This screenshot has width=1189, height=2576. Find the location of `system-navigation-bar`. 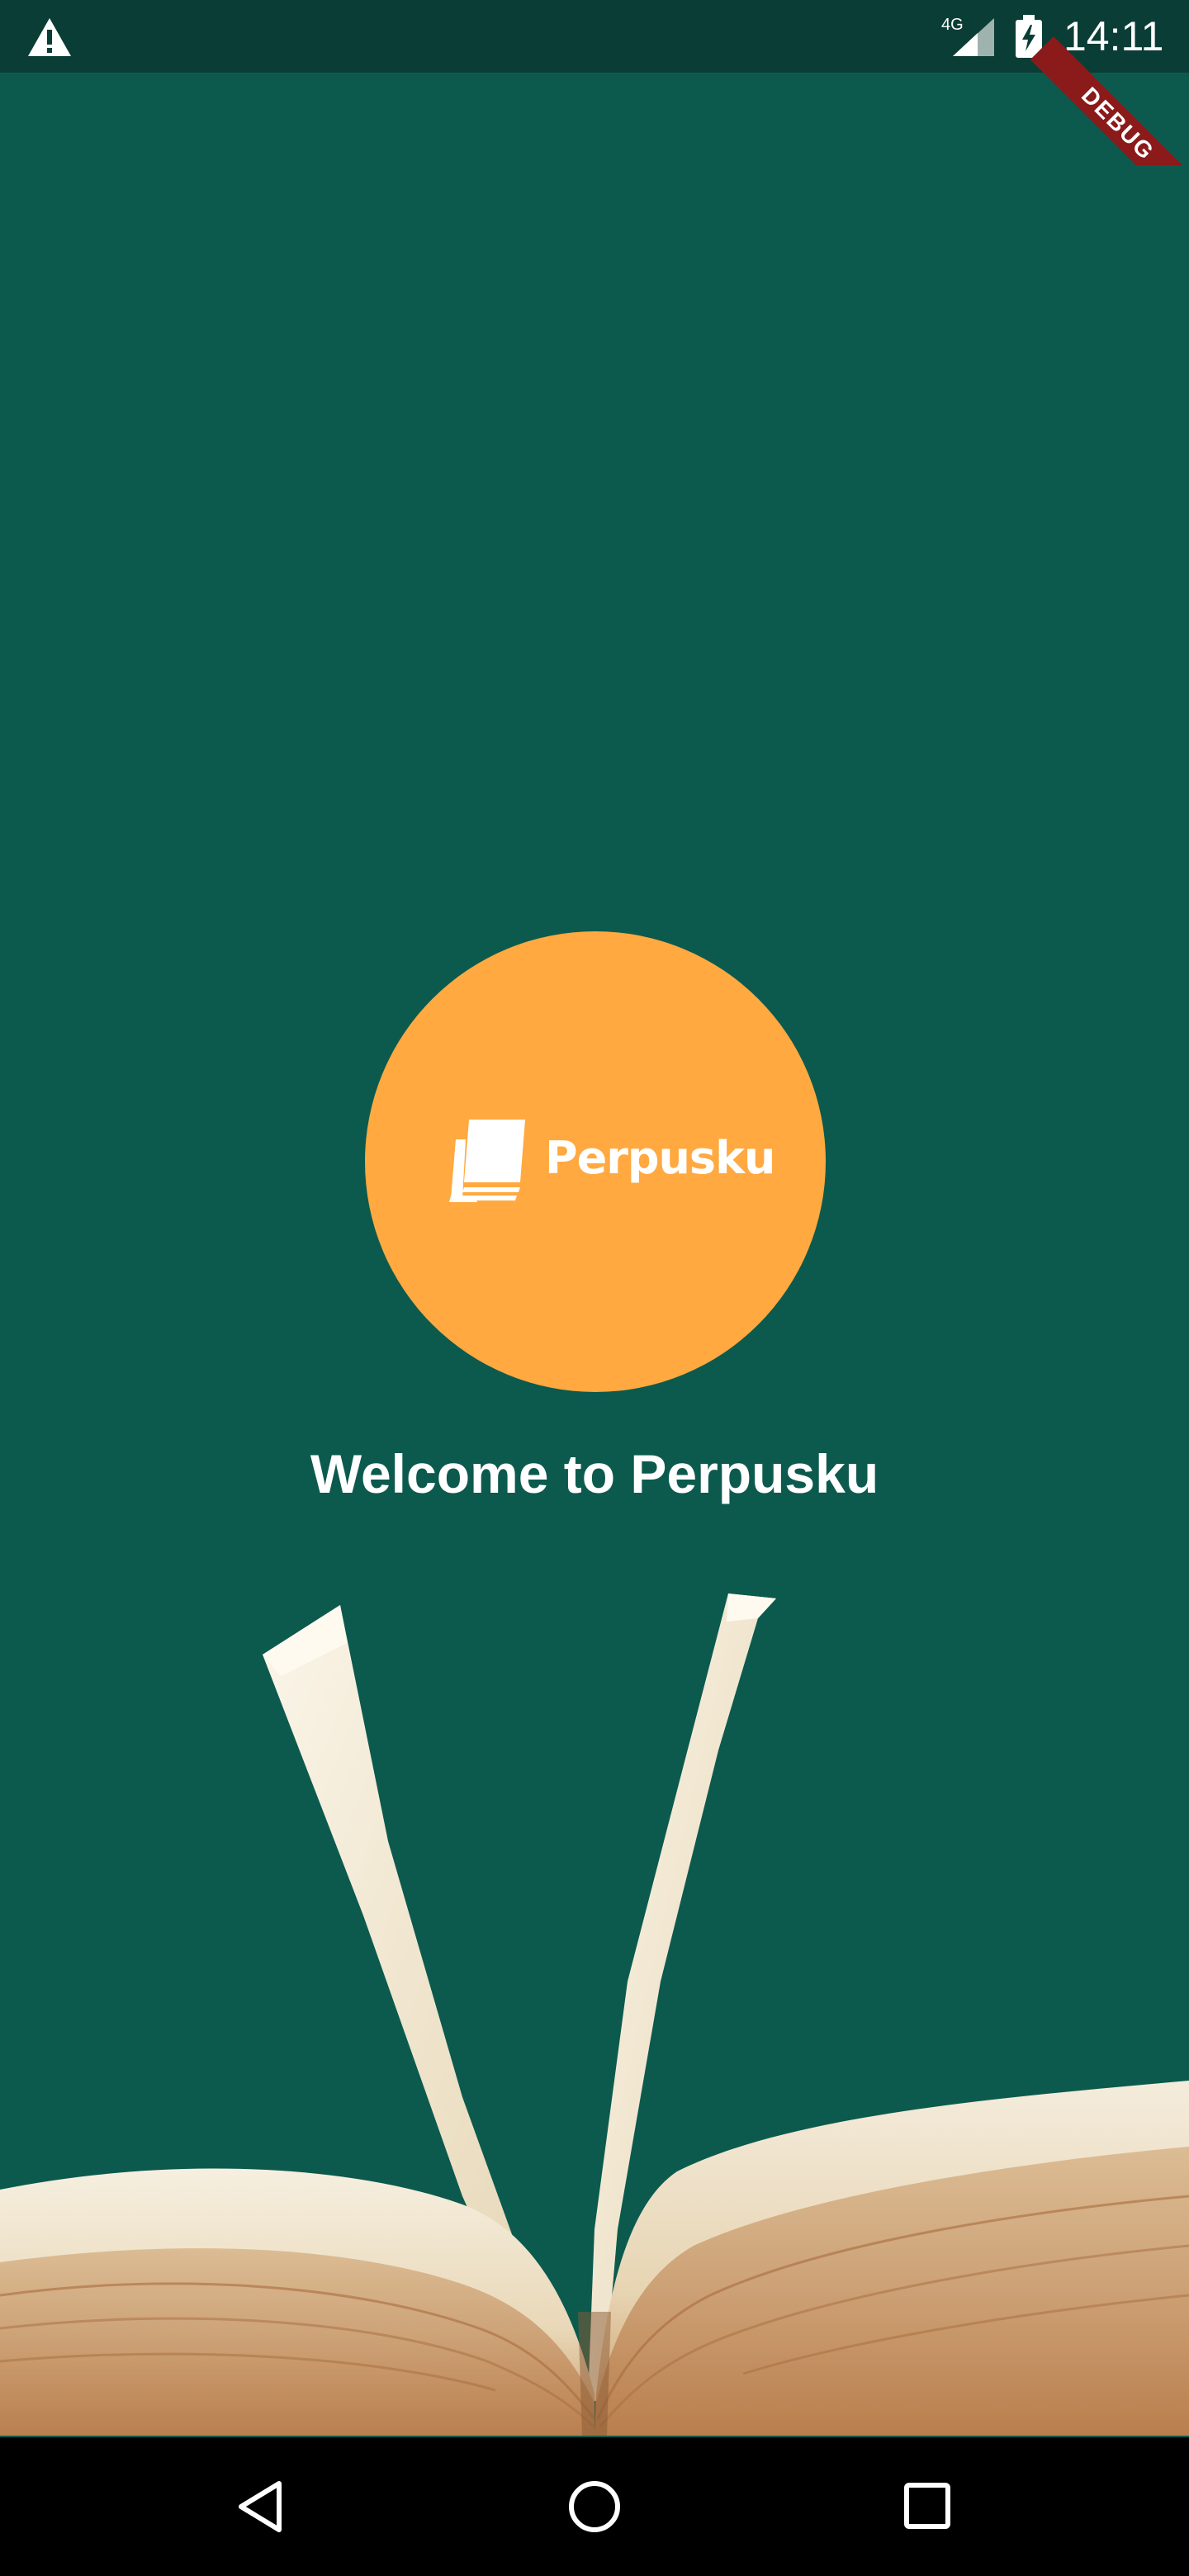

system-navigation-bar is located at coordinates (594, 2506).